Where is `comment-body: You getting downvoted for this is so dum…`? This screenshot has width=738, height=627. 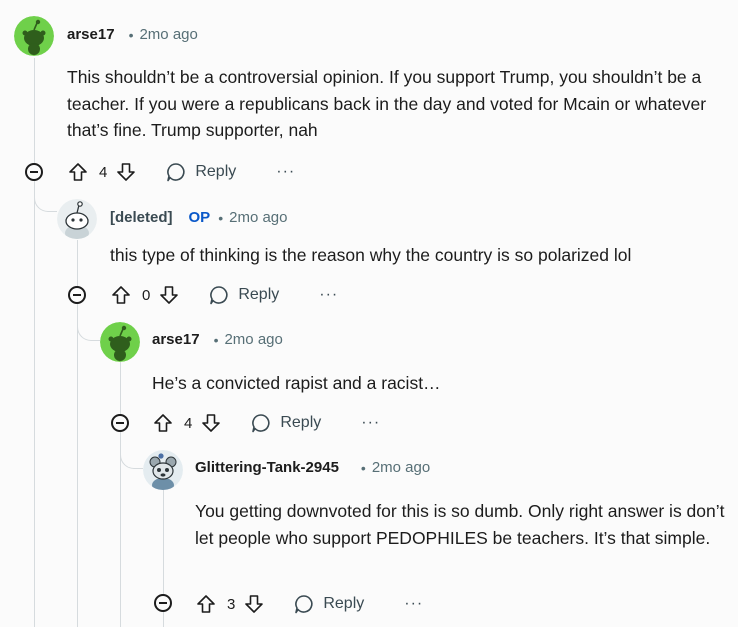 comment-body: You getting downvoted for this is so dum… is located at coordinates (460, 524).